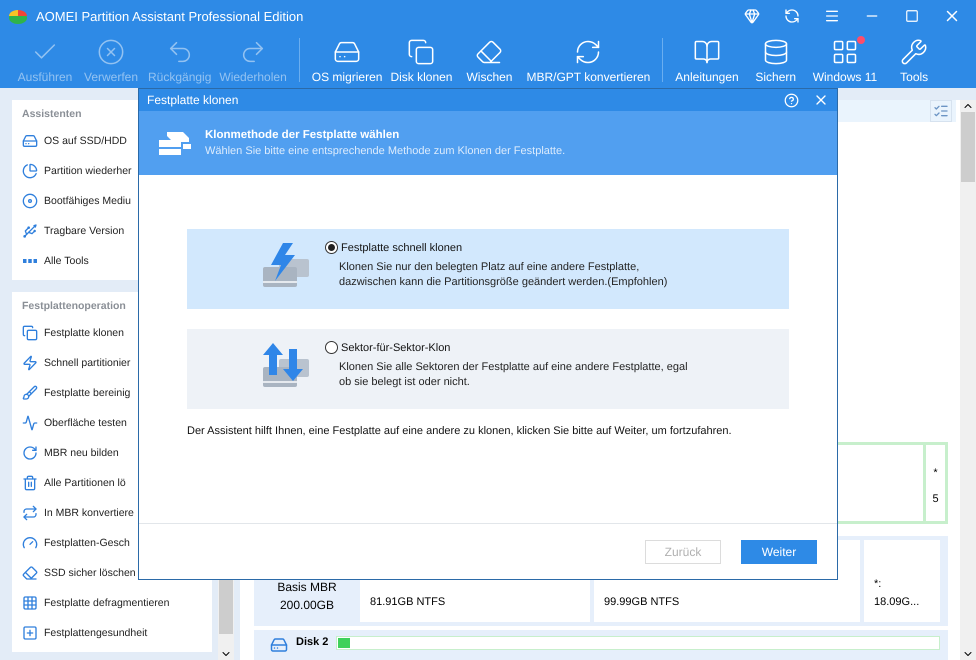 This screenshot has width=976, height=660. Describe the element at coordinates (30, 483) in the screenshot. I see `trash-icon` at that location.